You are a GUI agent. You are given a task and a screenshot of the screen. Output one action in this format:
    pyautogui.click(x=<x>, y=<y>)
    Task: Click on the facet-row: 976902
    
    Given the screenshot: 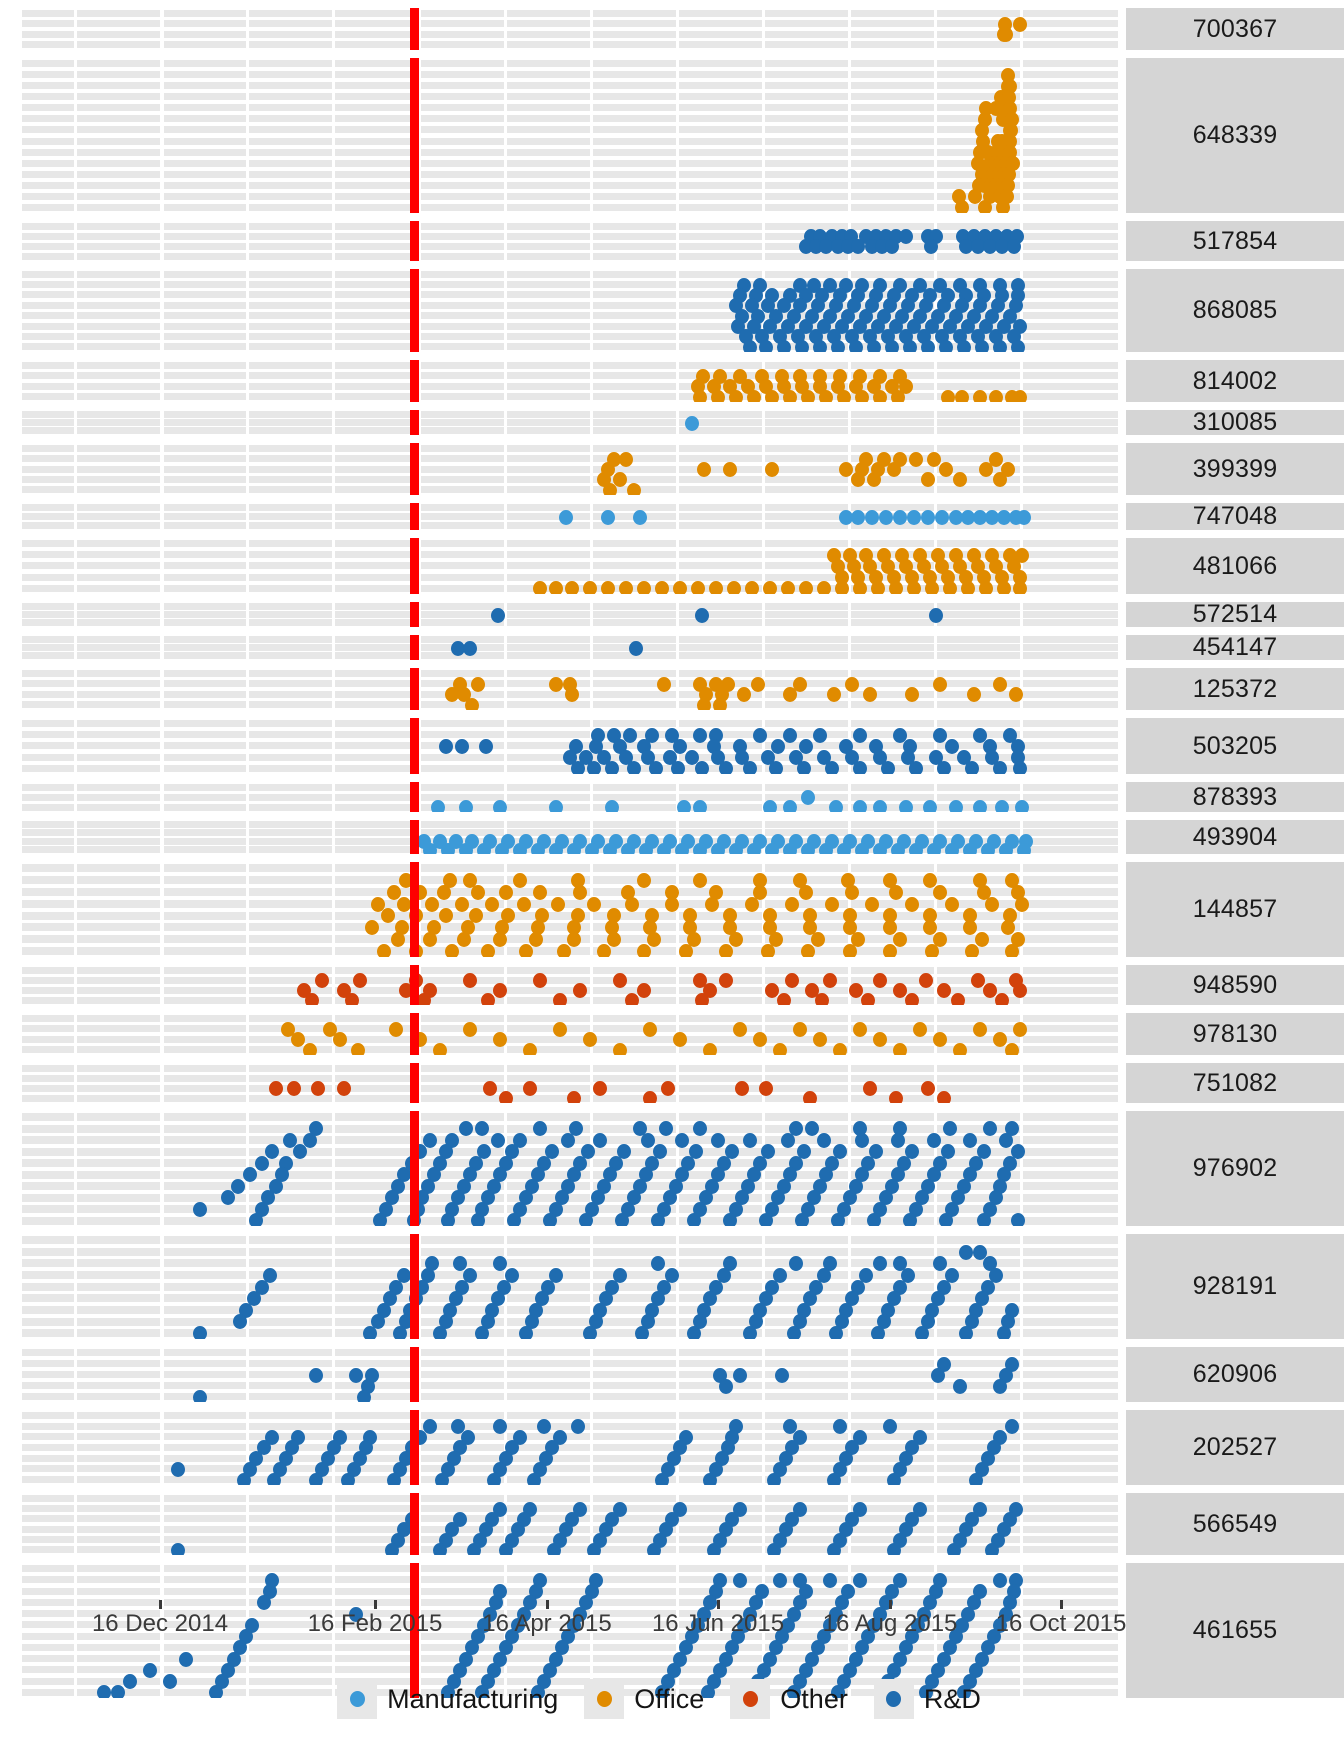 What is the action you would take?
    pyautogui.click(x=672, y=1168)
    